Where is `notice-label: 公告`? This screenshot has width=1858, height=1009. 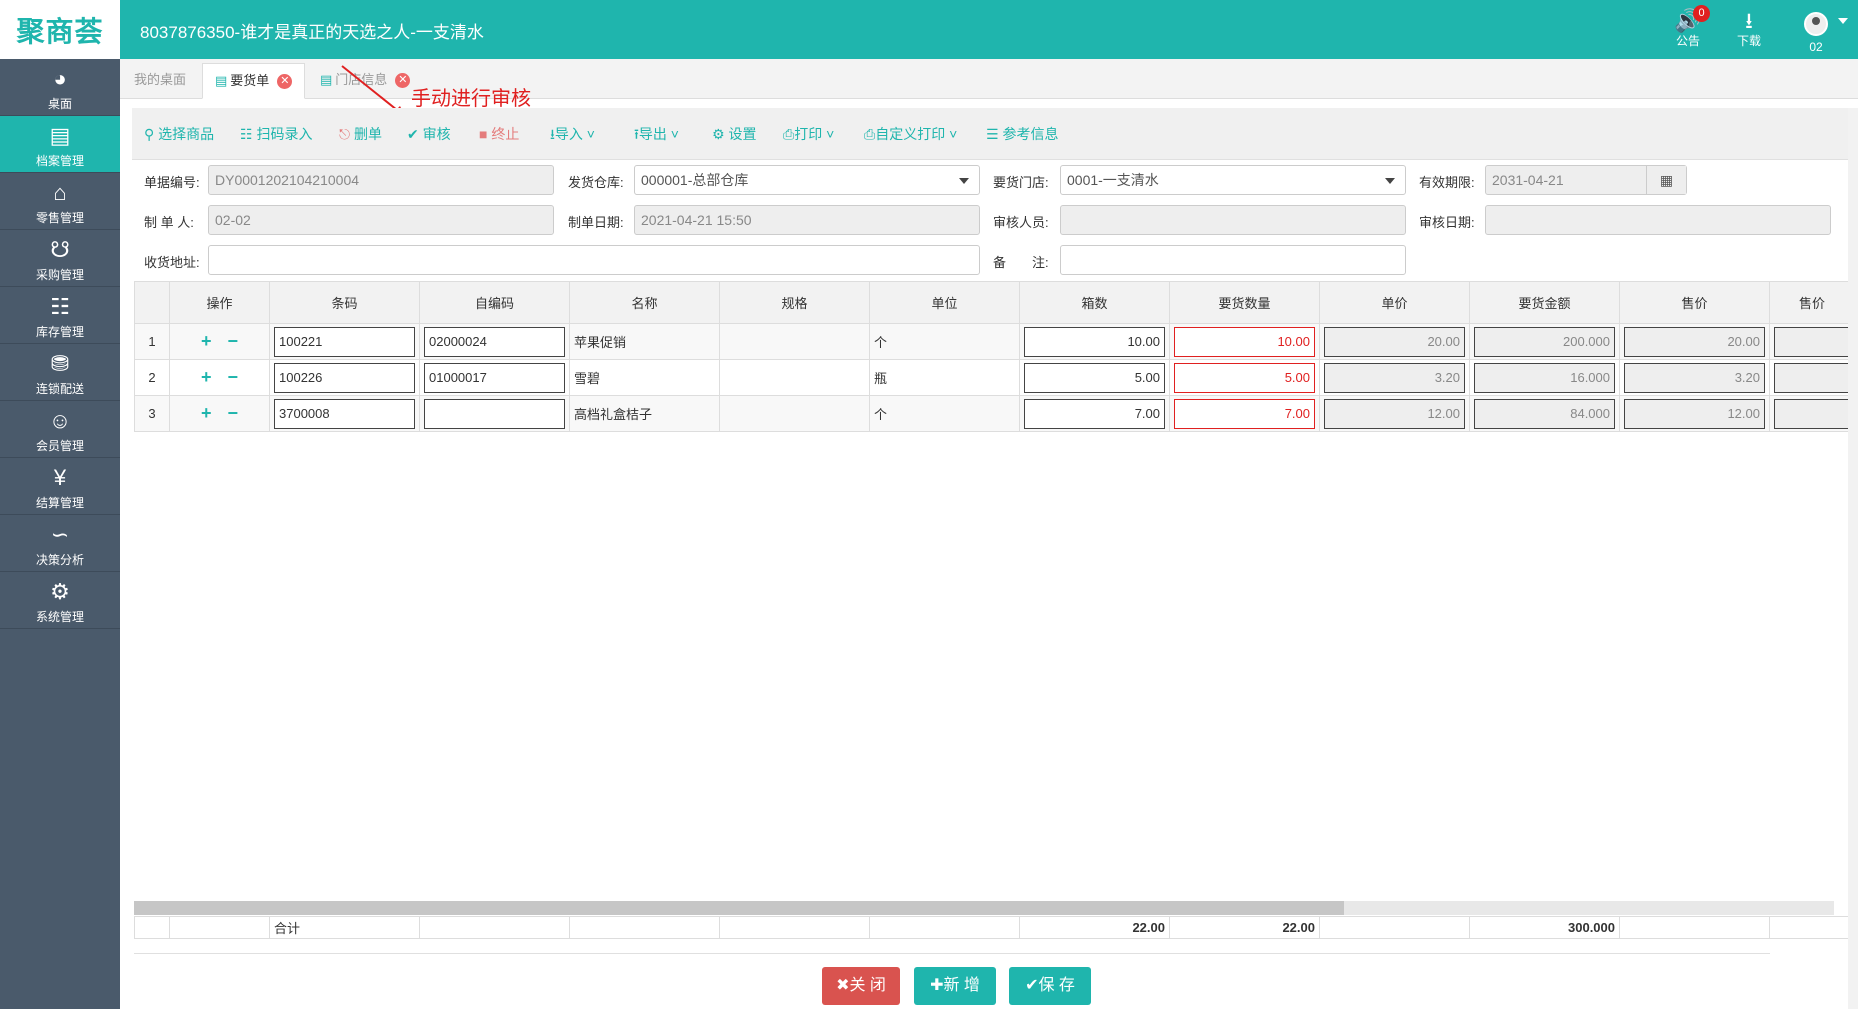
notice-label: 公告 is located at coordinates (1687, 41).